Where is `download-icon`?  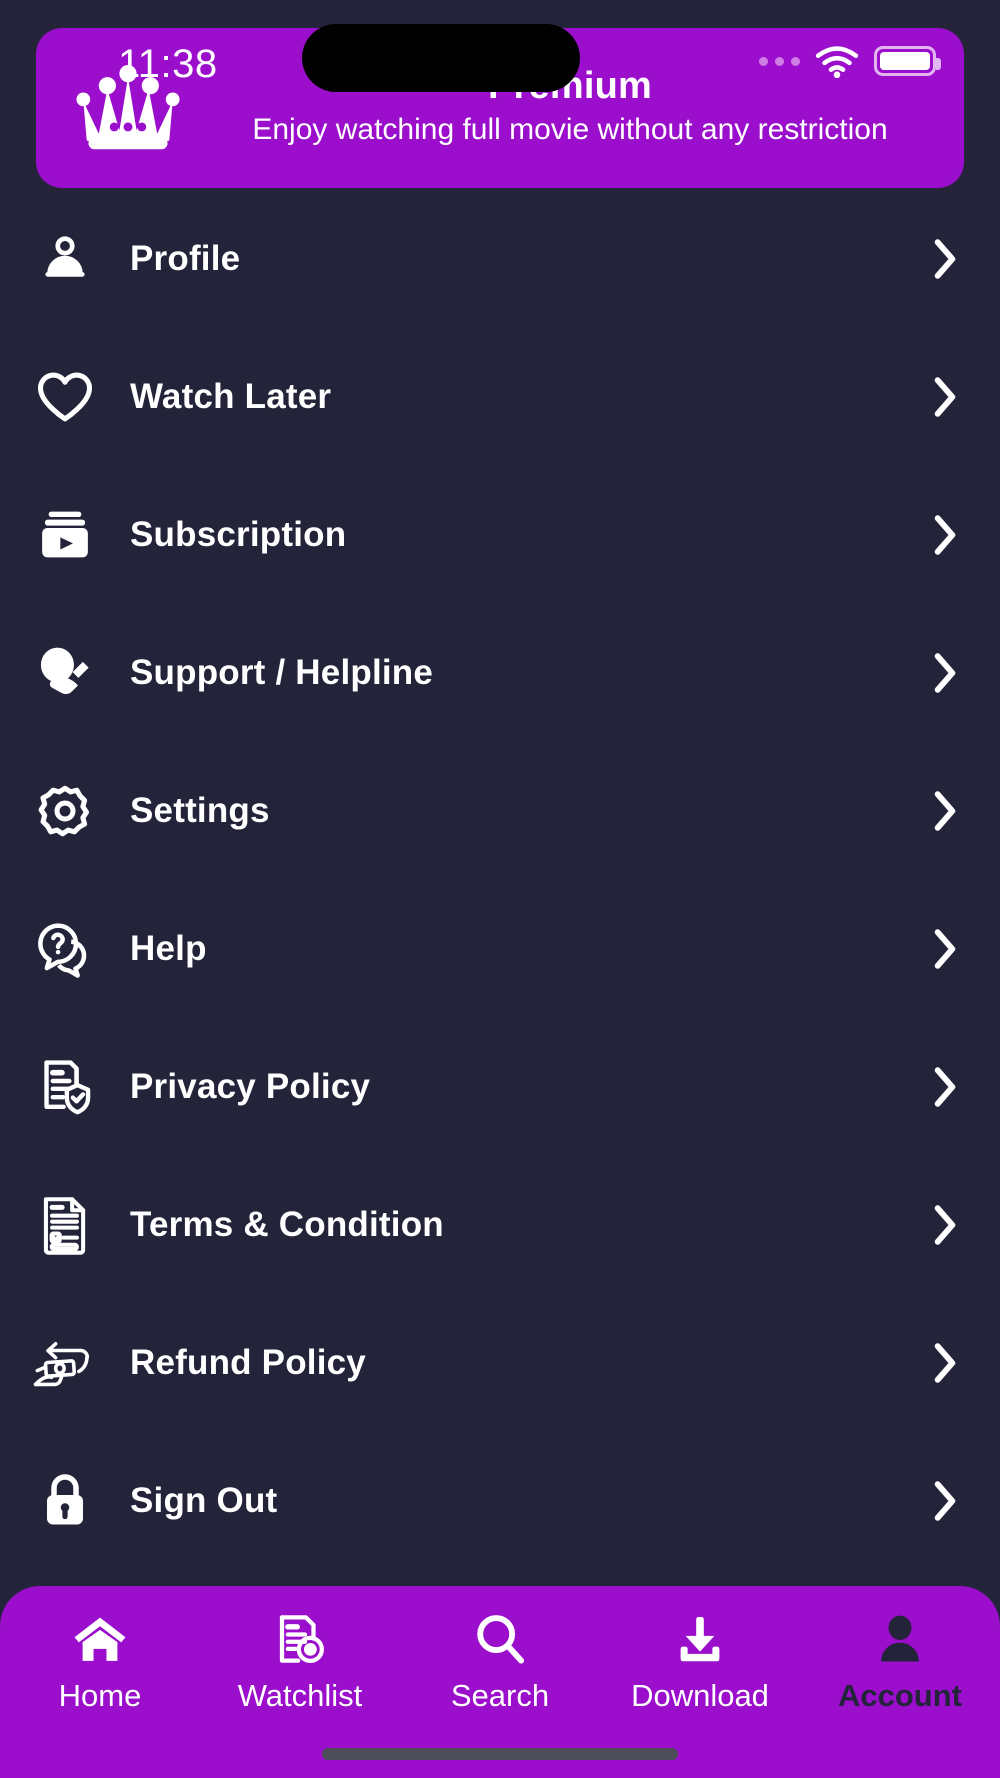 download-icon is located at coordinates (700, 1639).